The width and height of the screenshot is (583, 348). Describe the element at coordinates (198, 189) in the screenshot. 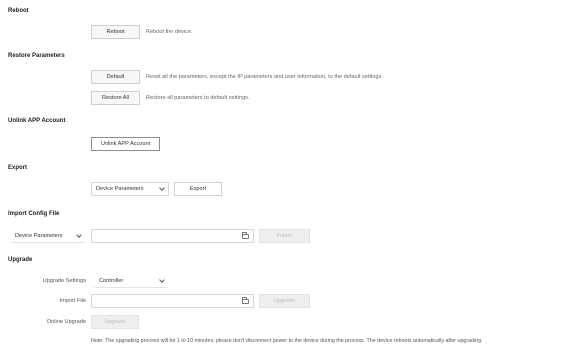

I see `export-button: Export` at that location.